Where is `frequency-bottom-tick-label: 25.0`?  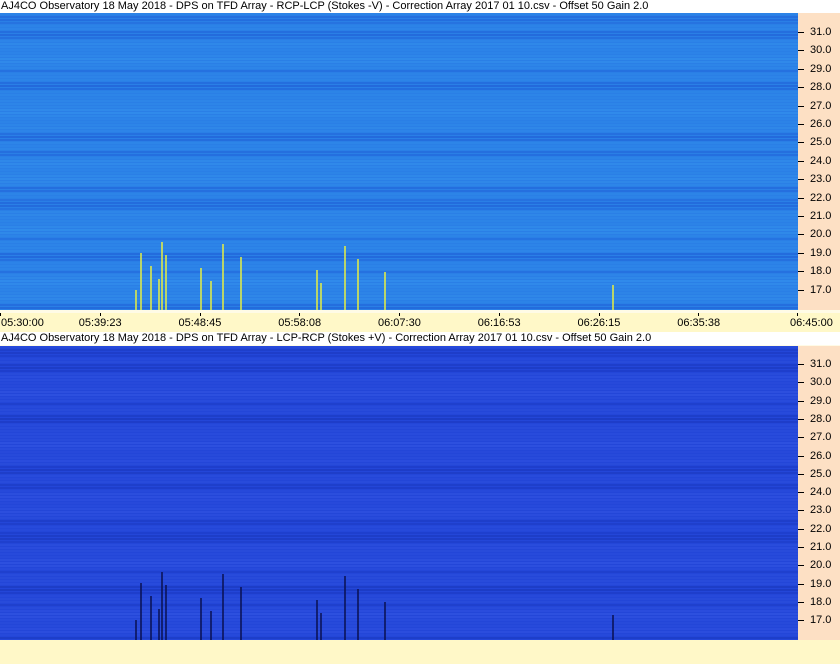 frequency-bottom-tick-label: 25.0 is located at coordinates (821, 473).